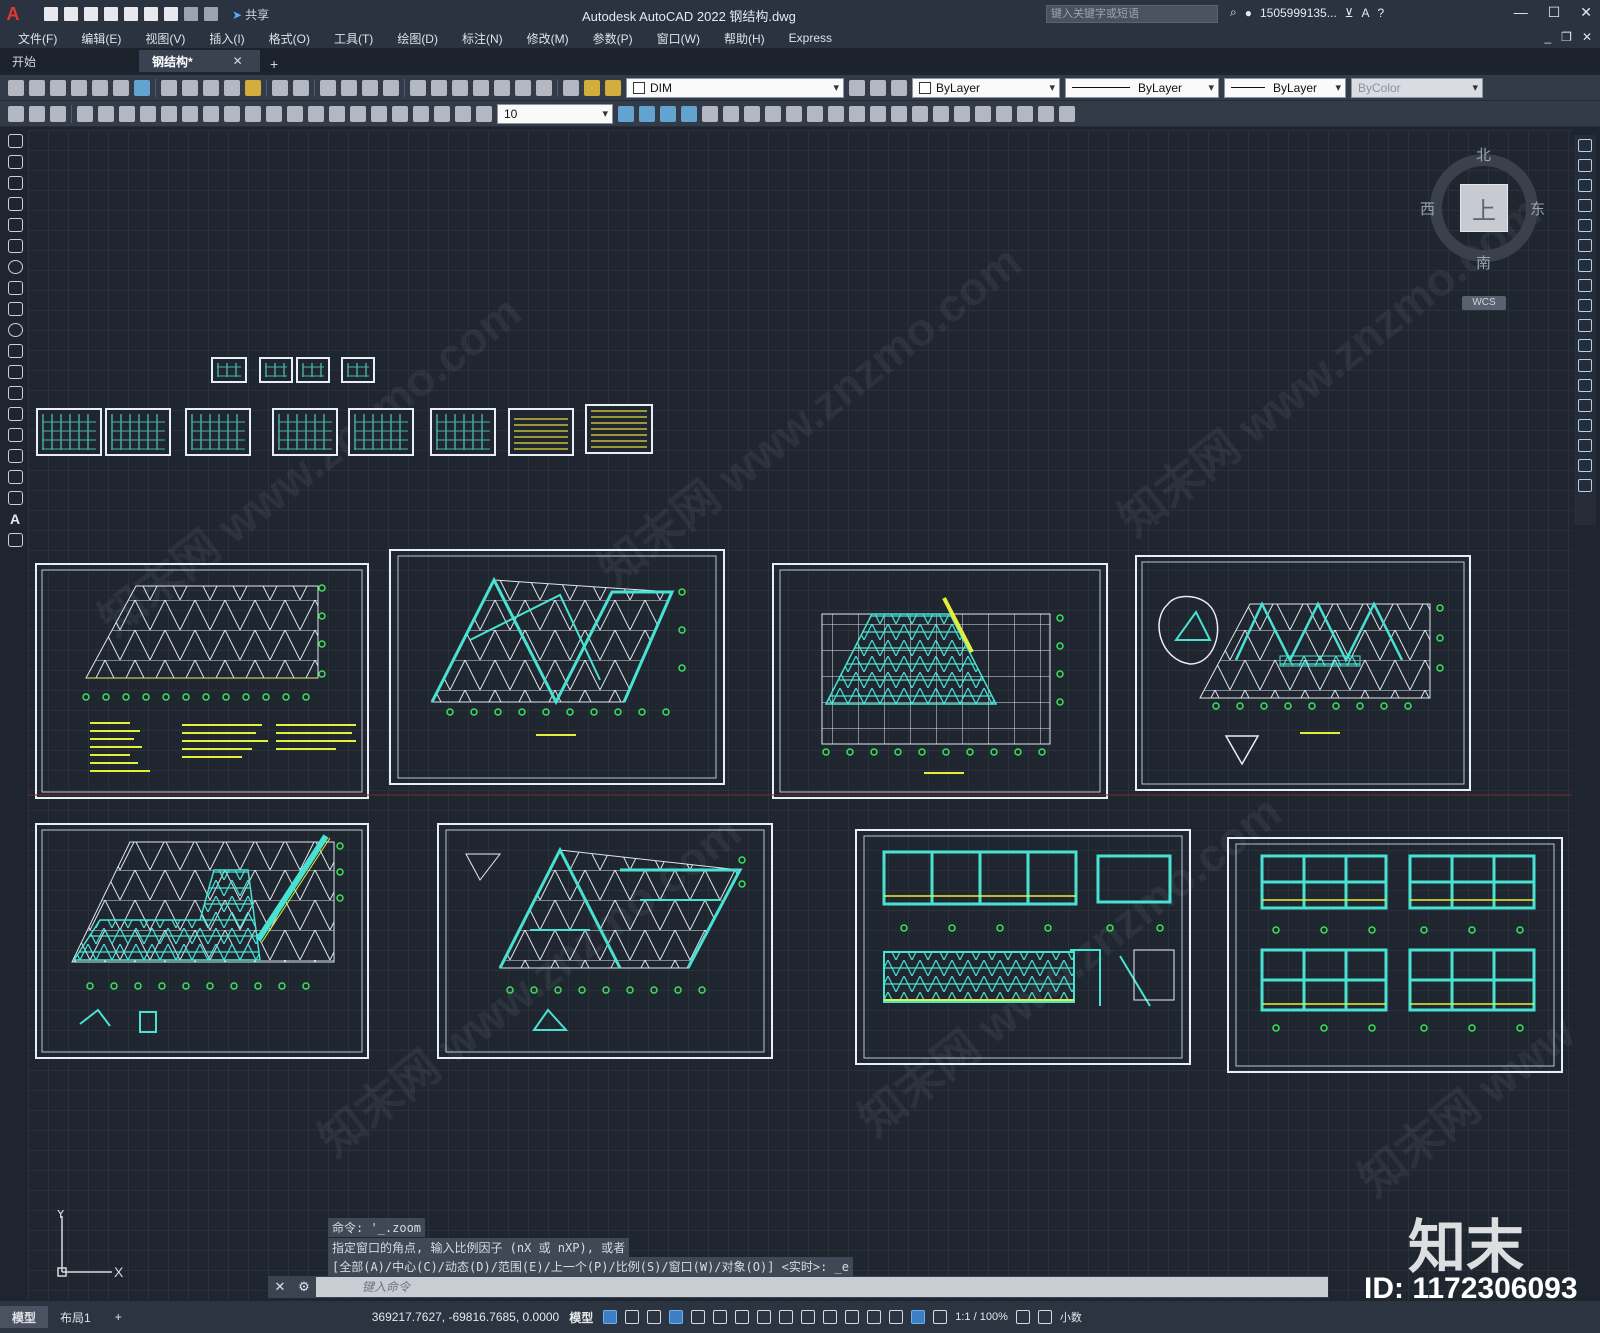  I want to click on ucs-y-label: Y, so click(61, 1215).